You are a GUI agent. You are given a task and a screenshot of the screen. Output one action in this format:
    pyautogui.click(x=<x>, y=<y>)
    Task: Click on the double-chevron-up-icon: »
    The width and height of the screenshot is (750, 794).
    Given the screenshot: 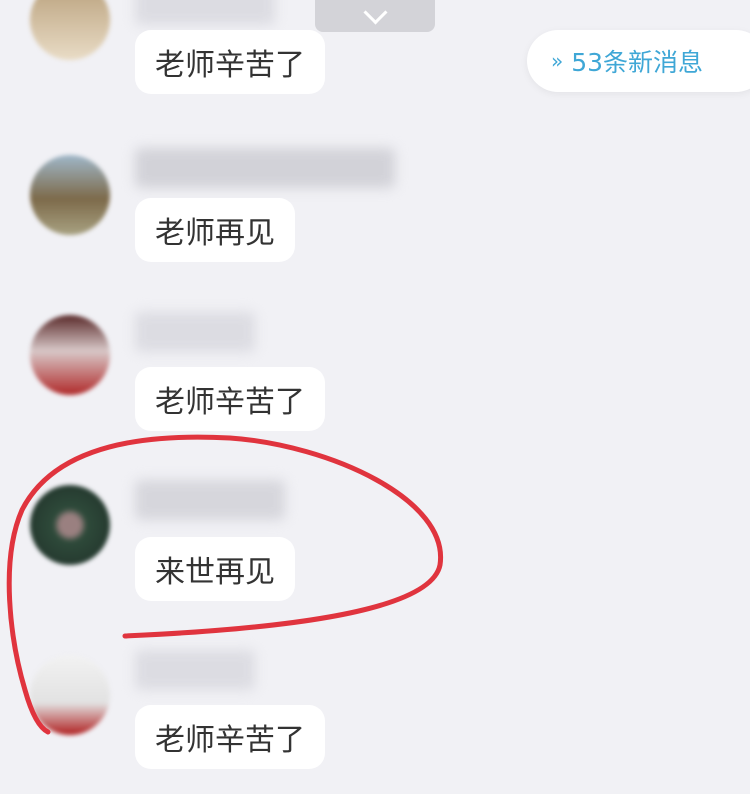 What is the action you would take?
    pyautogui.click(x=557, y=61)
    